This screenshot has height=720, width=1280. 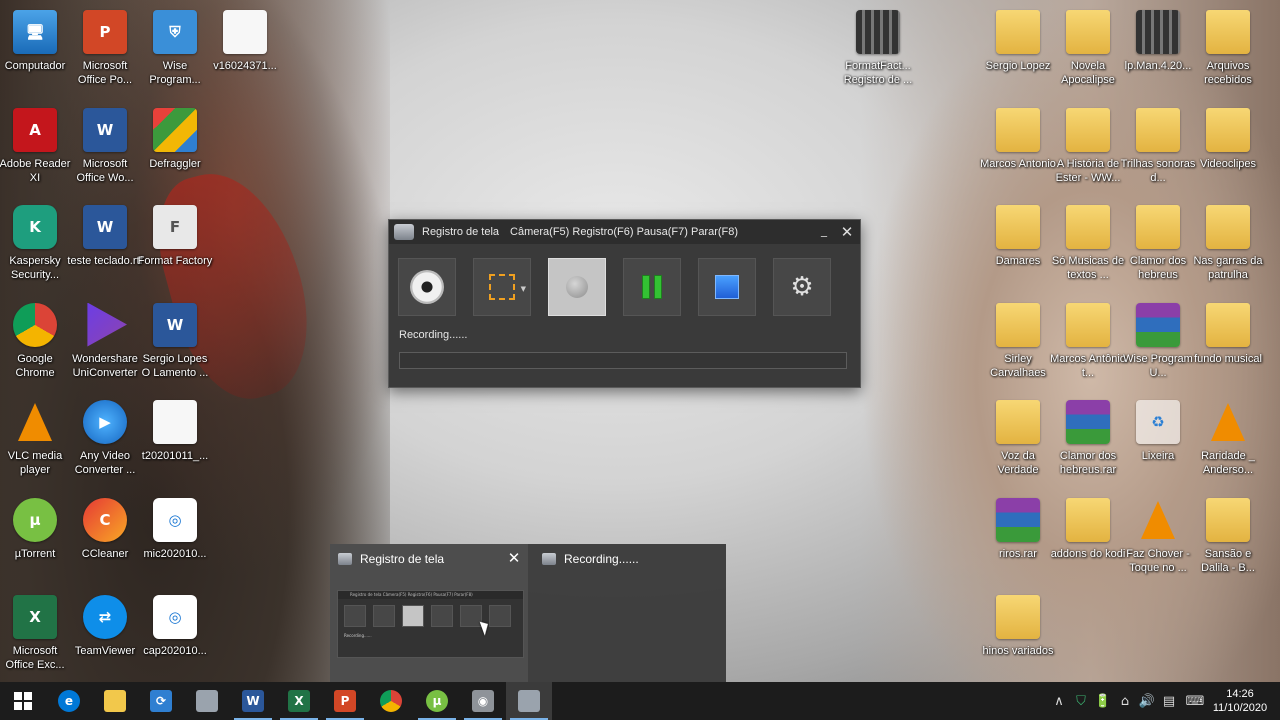 What do you see at coordinates (577, 287) in the screenshot?
I see `record-button` at bounding box center [577, 287].